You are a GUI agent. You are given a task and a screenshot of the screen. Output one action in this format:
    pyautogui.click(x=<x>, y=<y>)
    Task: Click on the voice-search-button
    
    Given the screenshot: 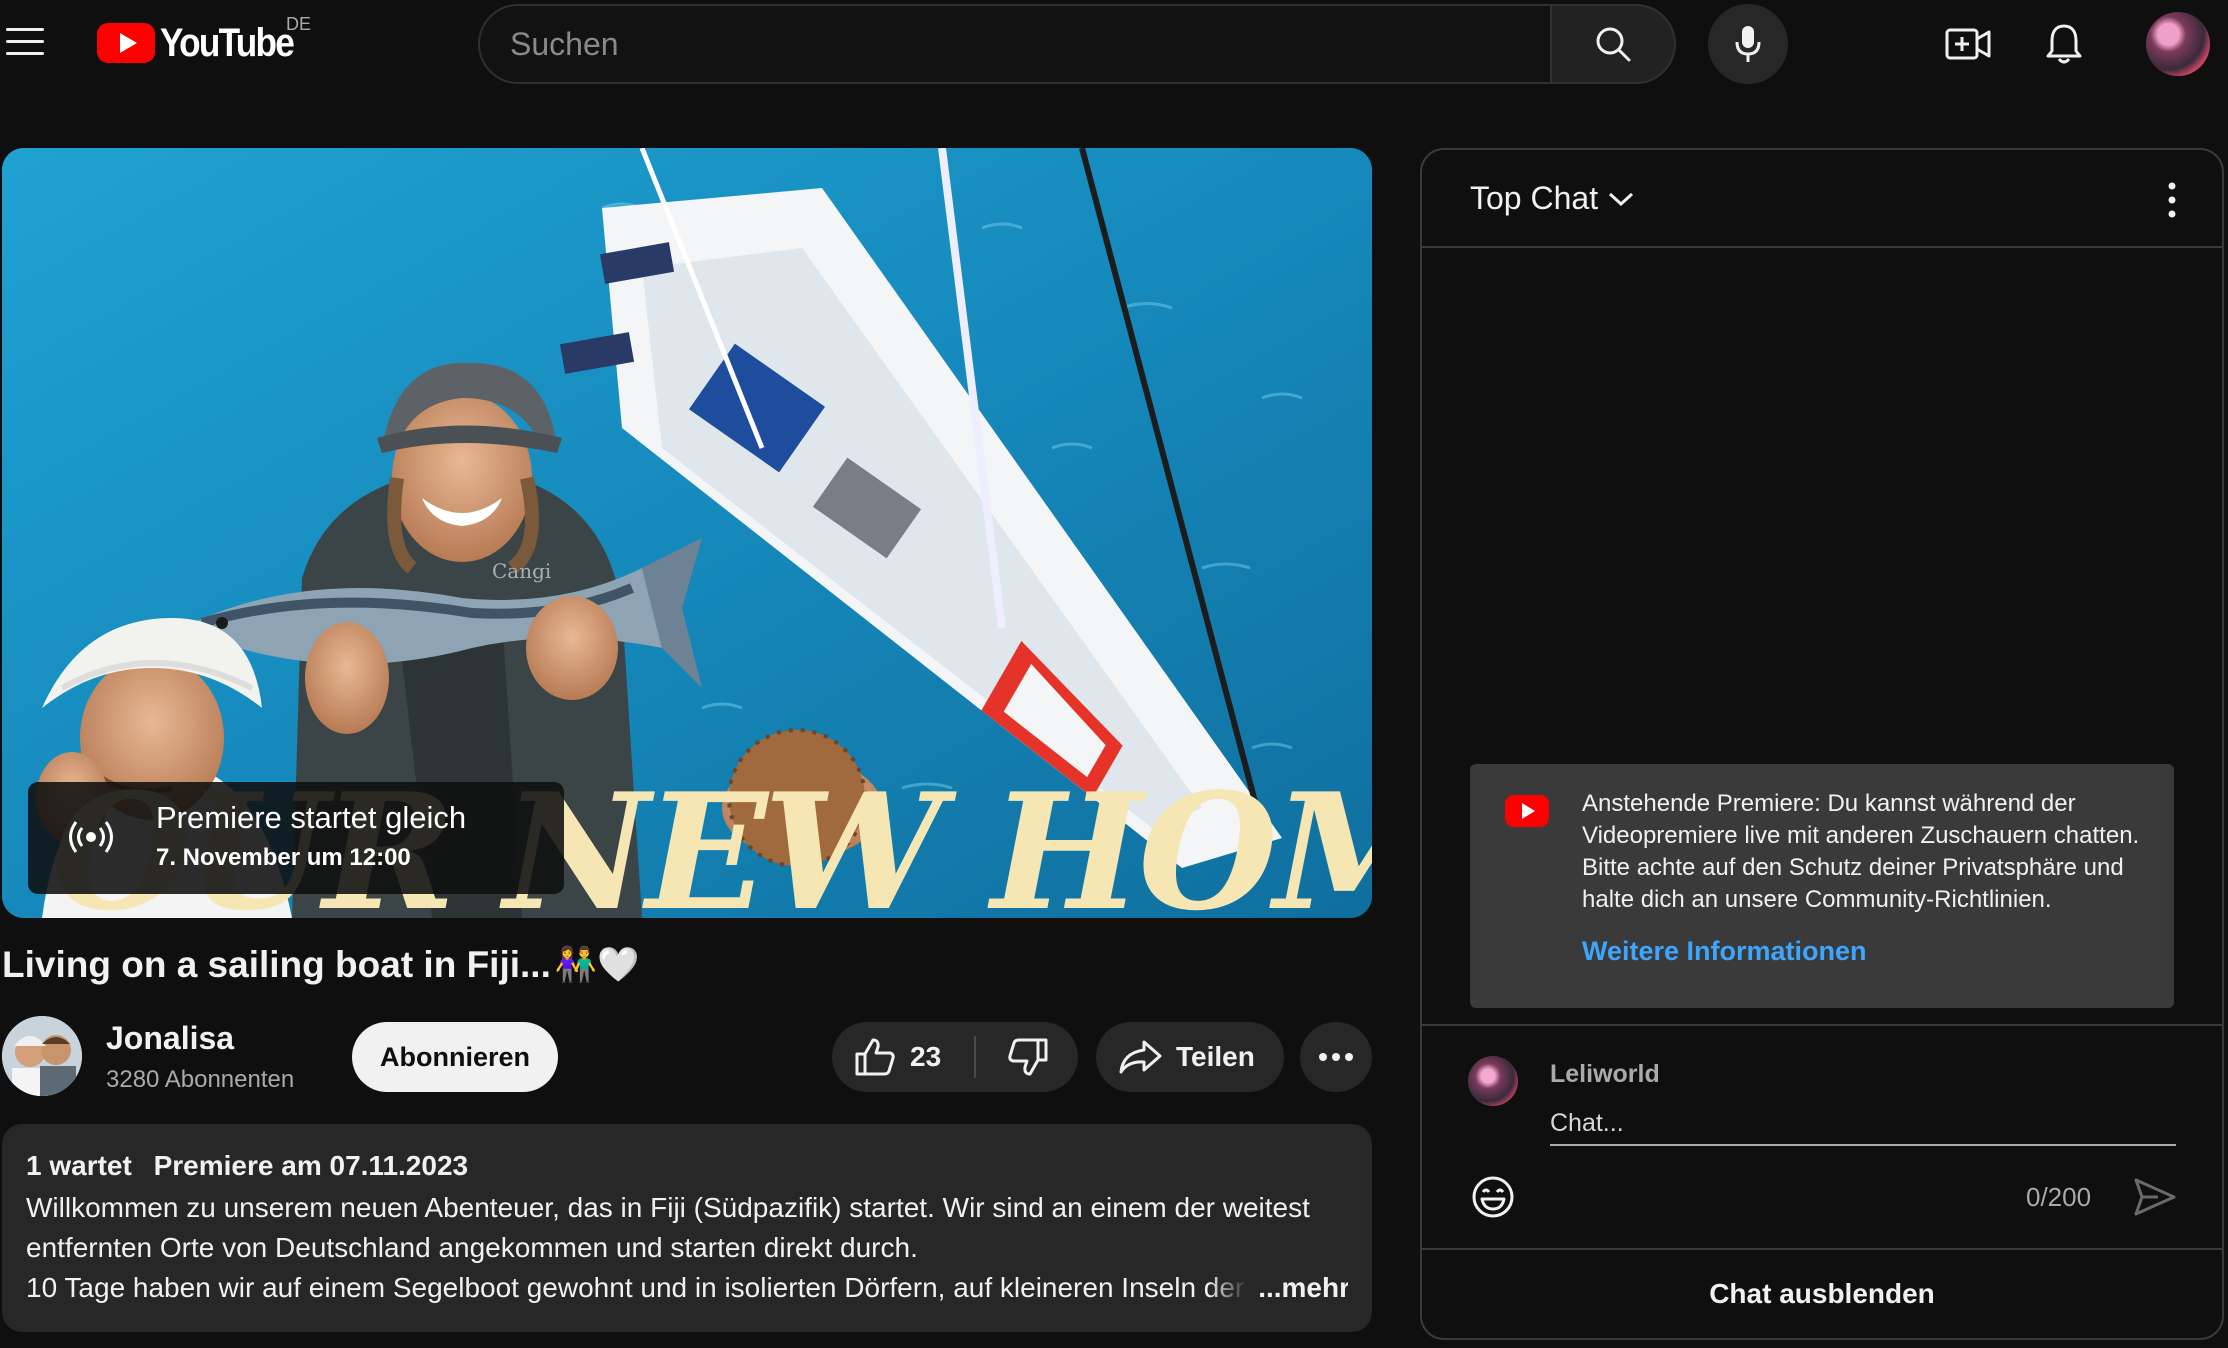 What is the action you would take?
    pyautogui.click(x=1748, y=44)
    